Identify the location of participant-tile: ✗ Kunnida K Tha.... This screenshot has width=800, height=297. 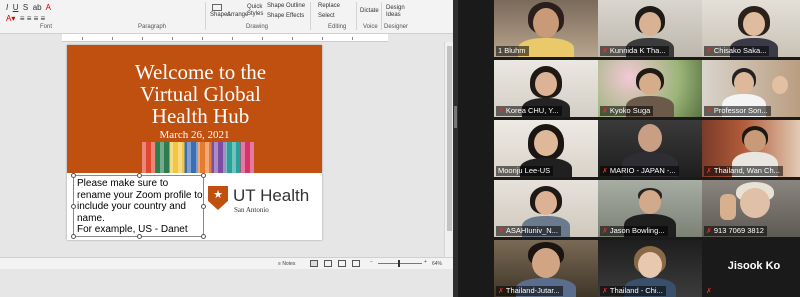
(650, 28).